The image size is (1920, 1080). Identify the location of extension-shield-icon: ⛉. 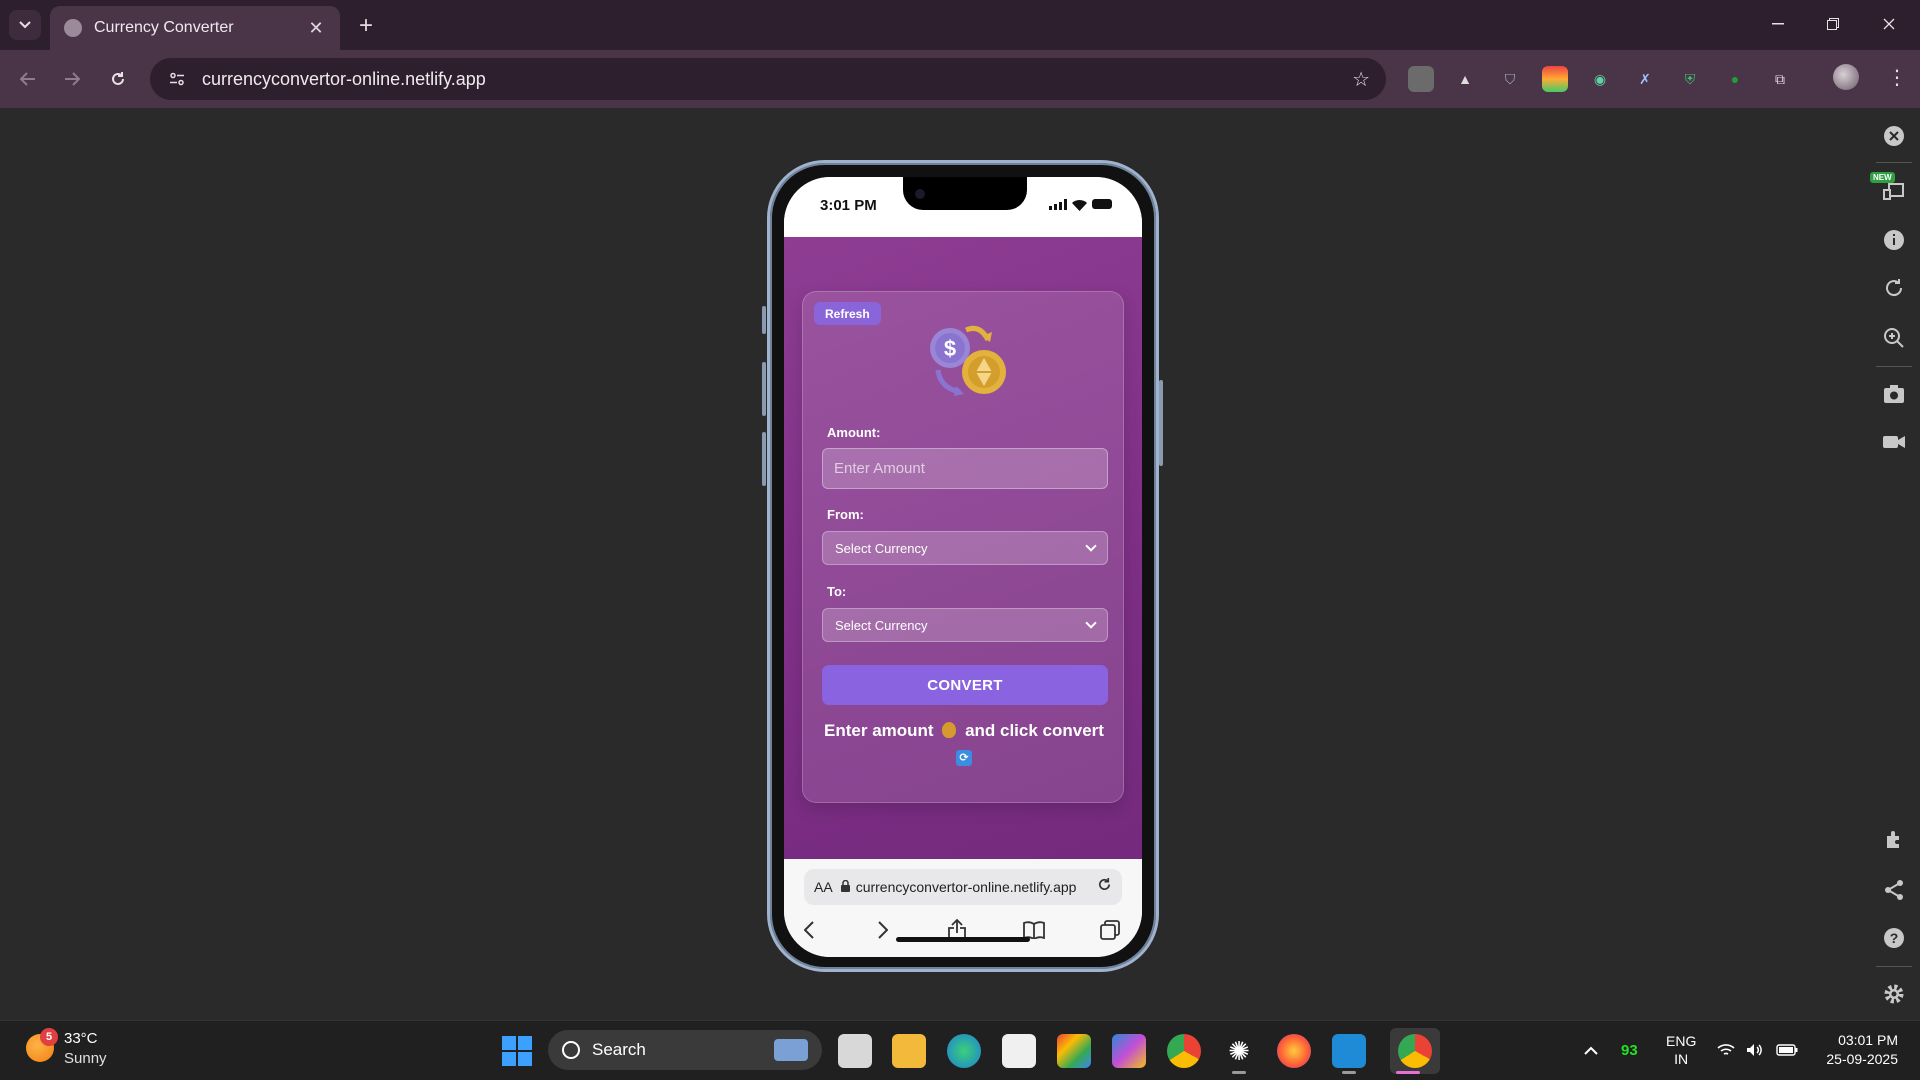
(1510, 79).